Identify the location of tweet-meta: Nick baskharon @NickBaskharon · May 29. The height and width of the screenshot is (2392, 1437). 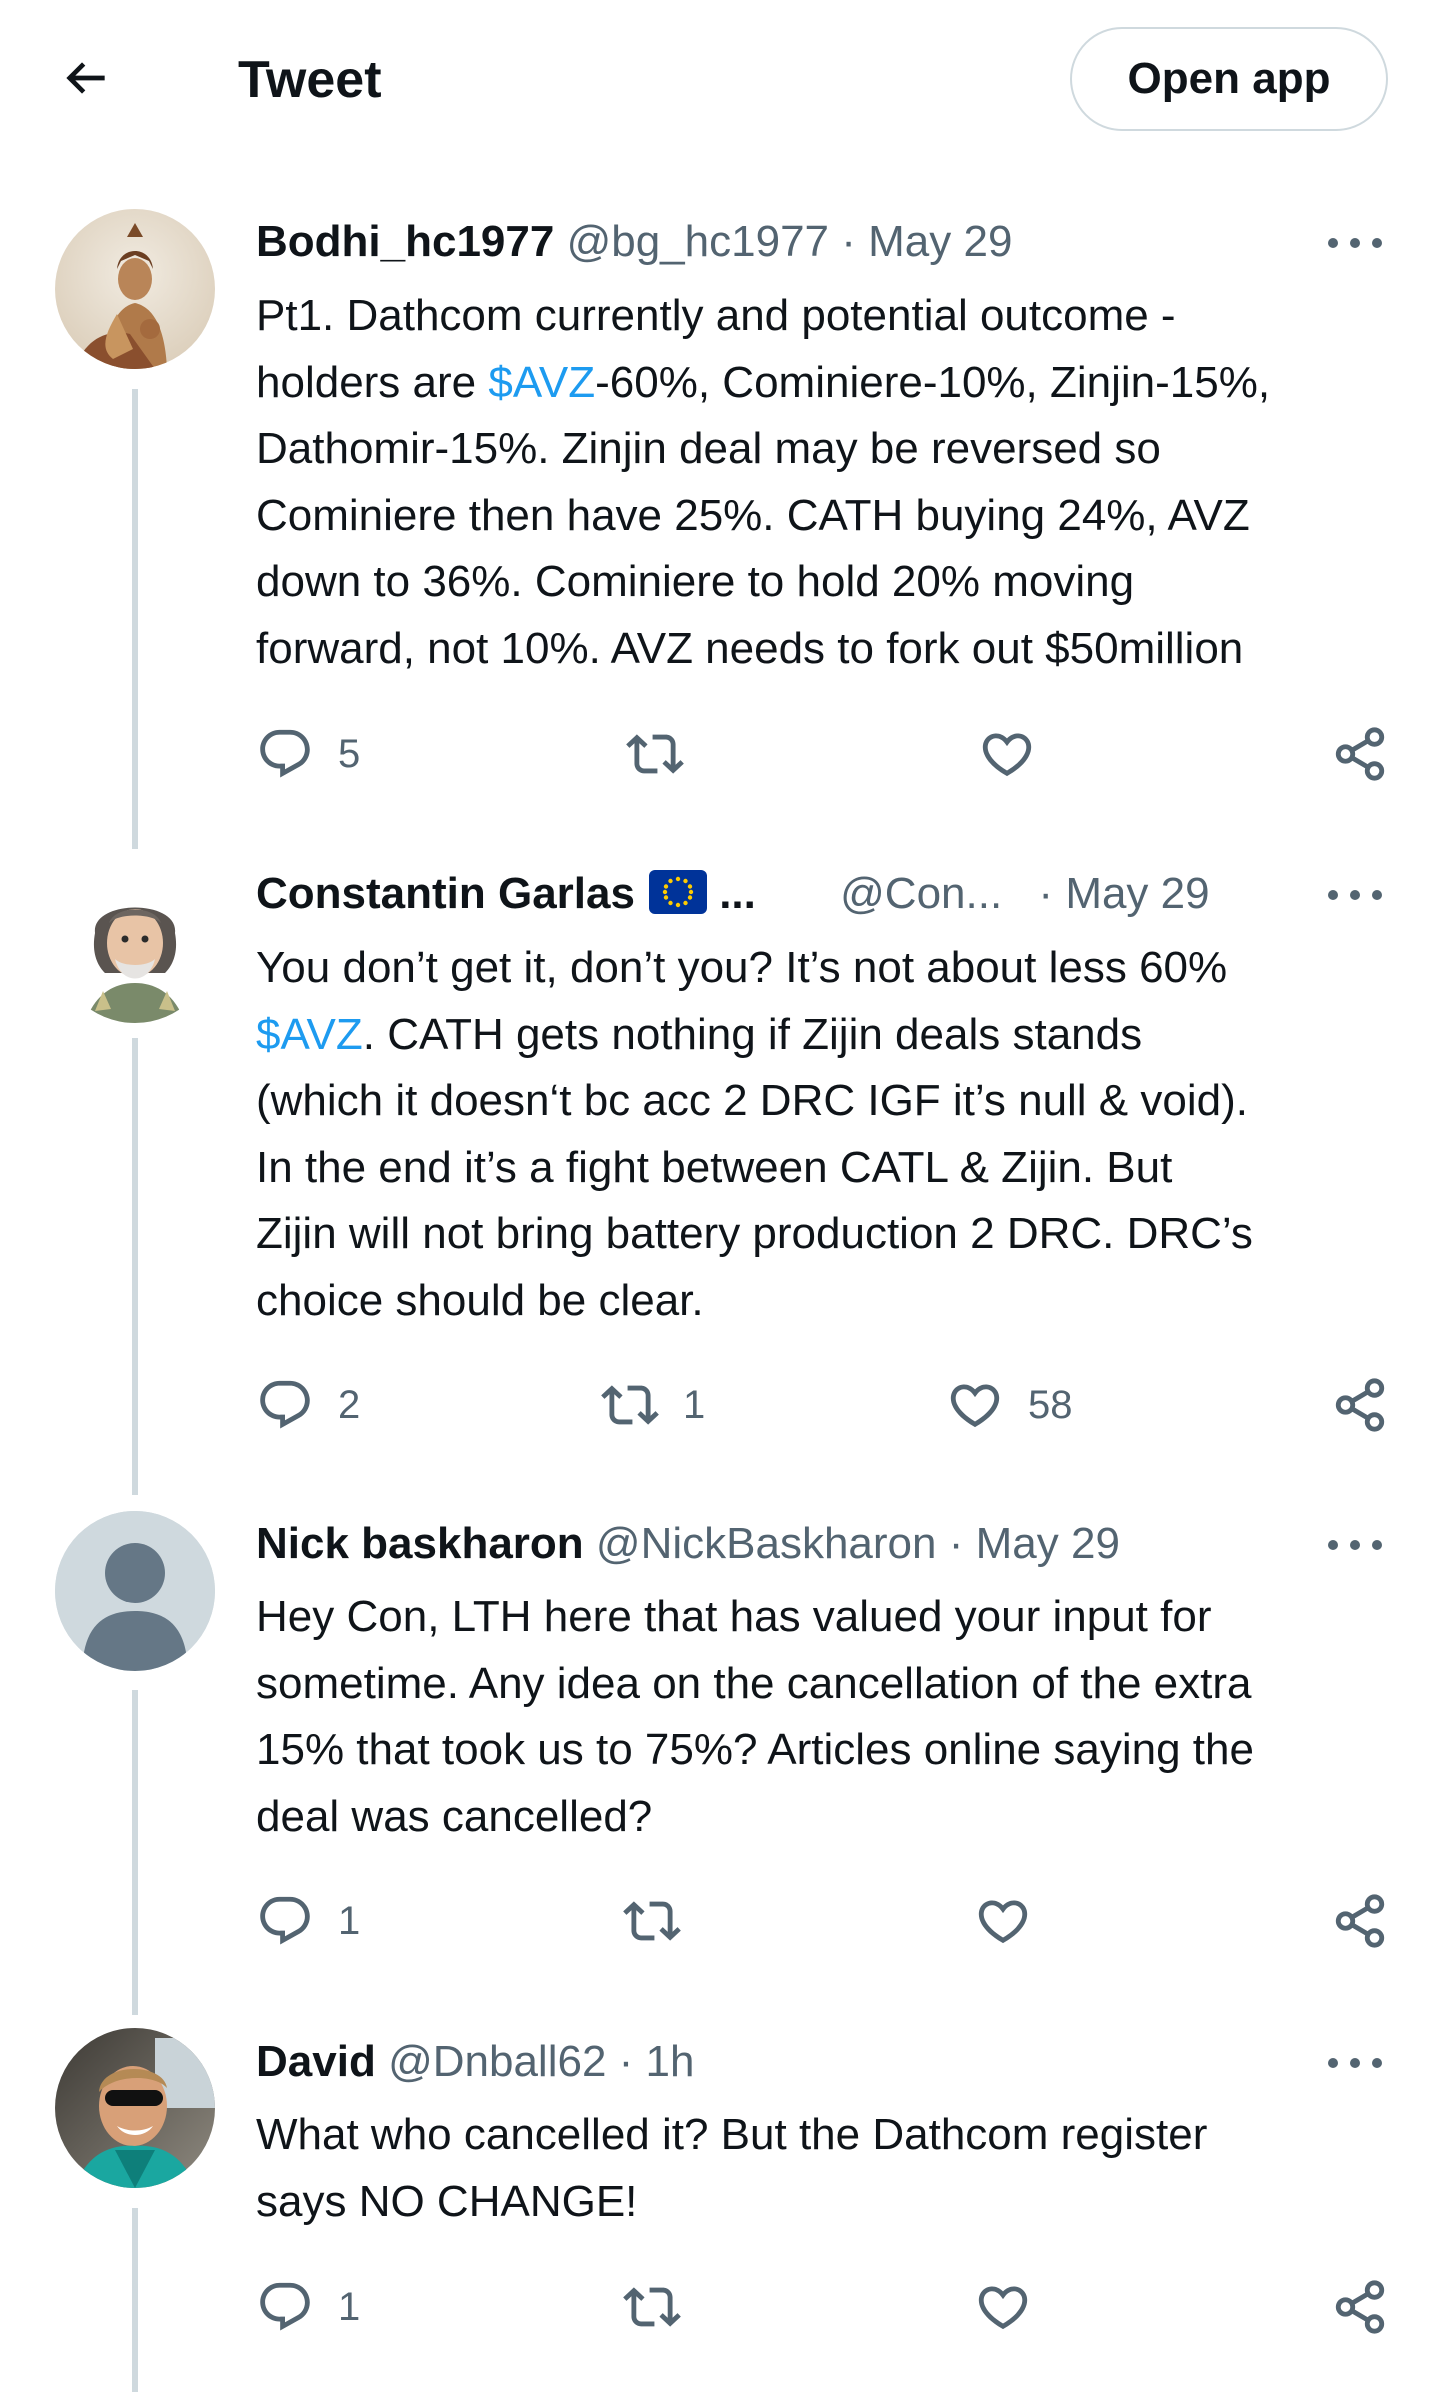
(688, 1544).